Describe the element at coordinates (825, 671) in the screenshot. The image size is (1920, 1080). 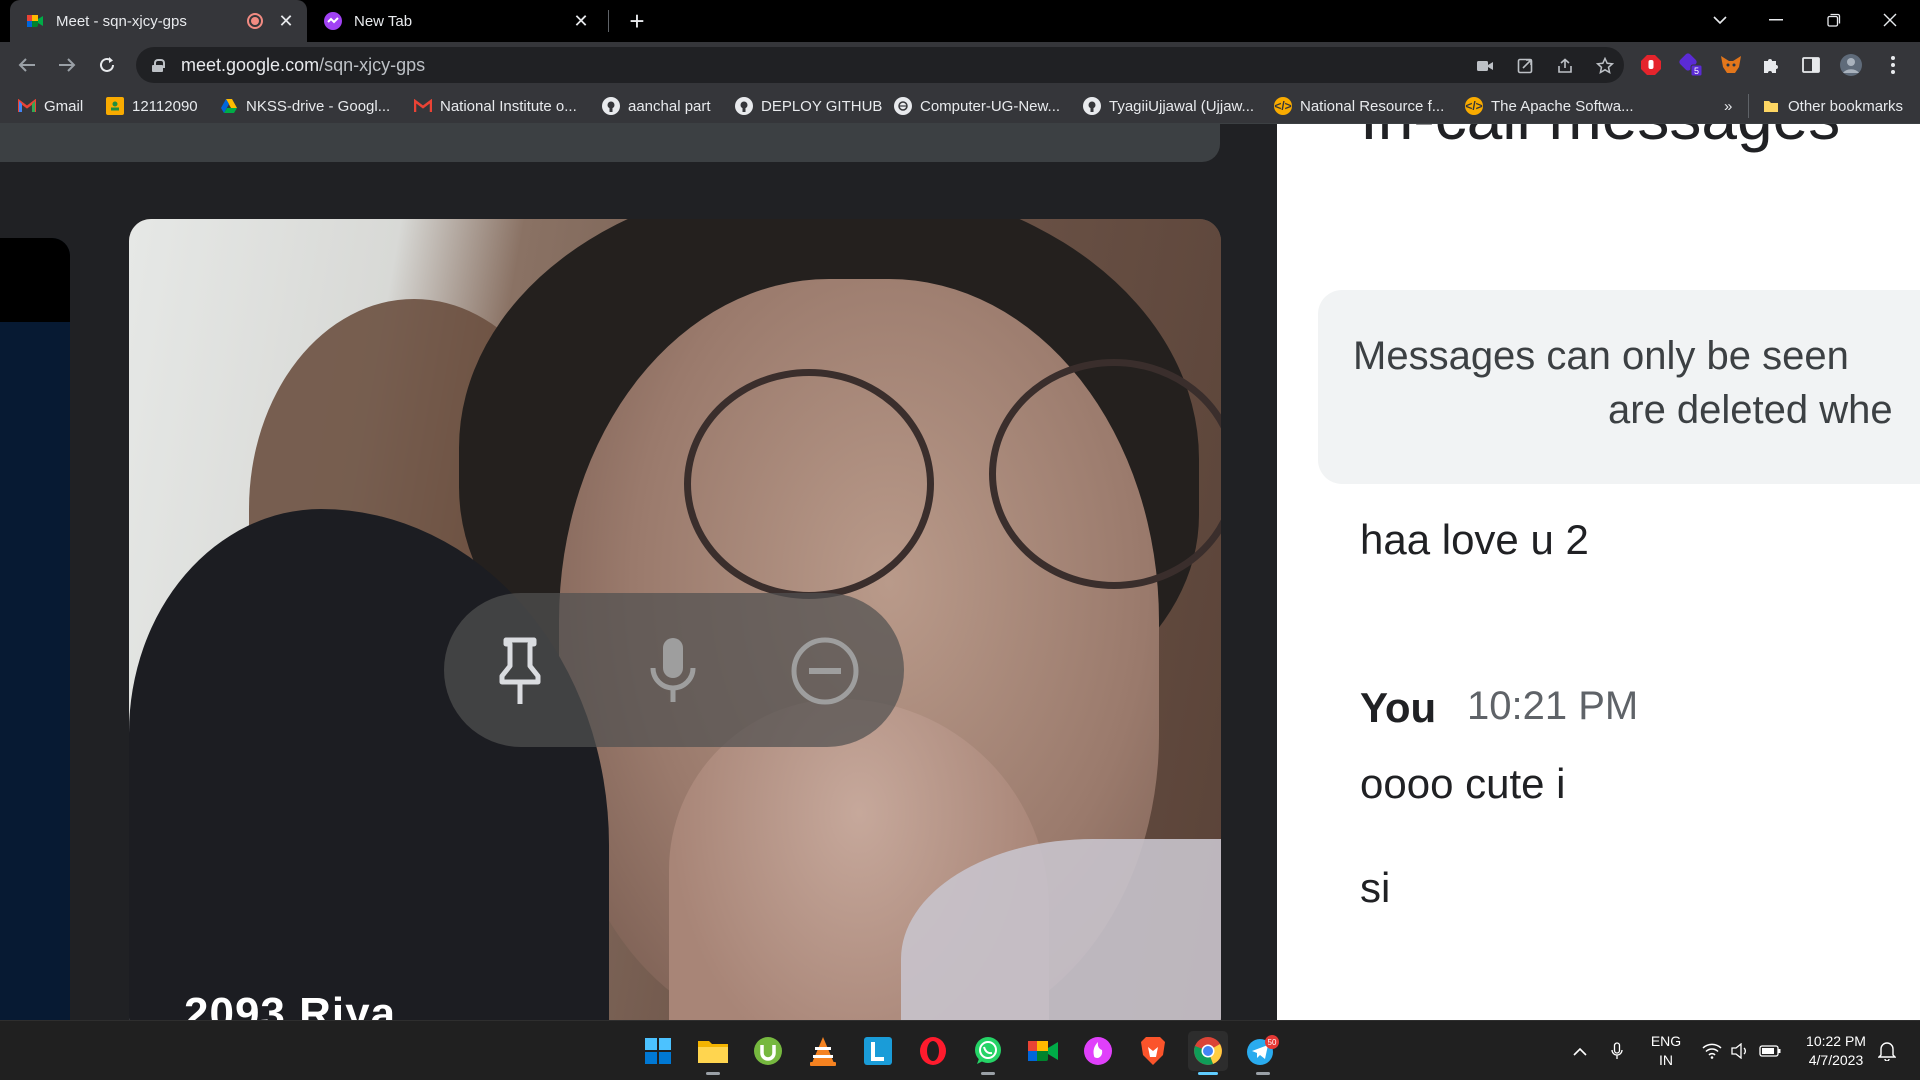
I see `remove-participant-button` at that location.